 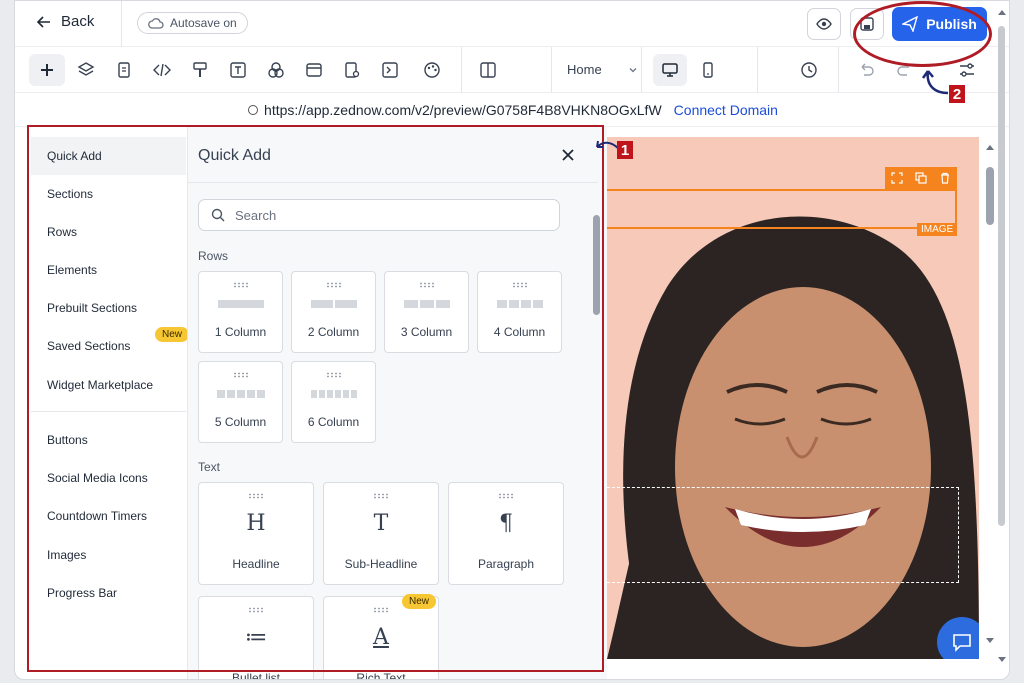 I want to click on save-icon, so click(x=867, y=24).